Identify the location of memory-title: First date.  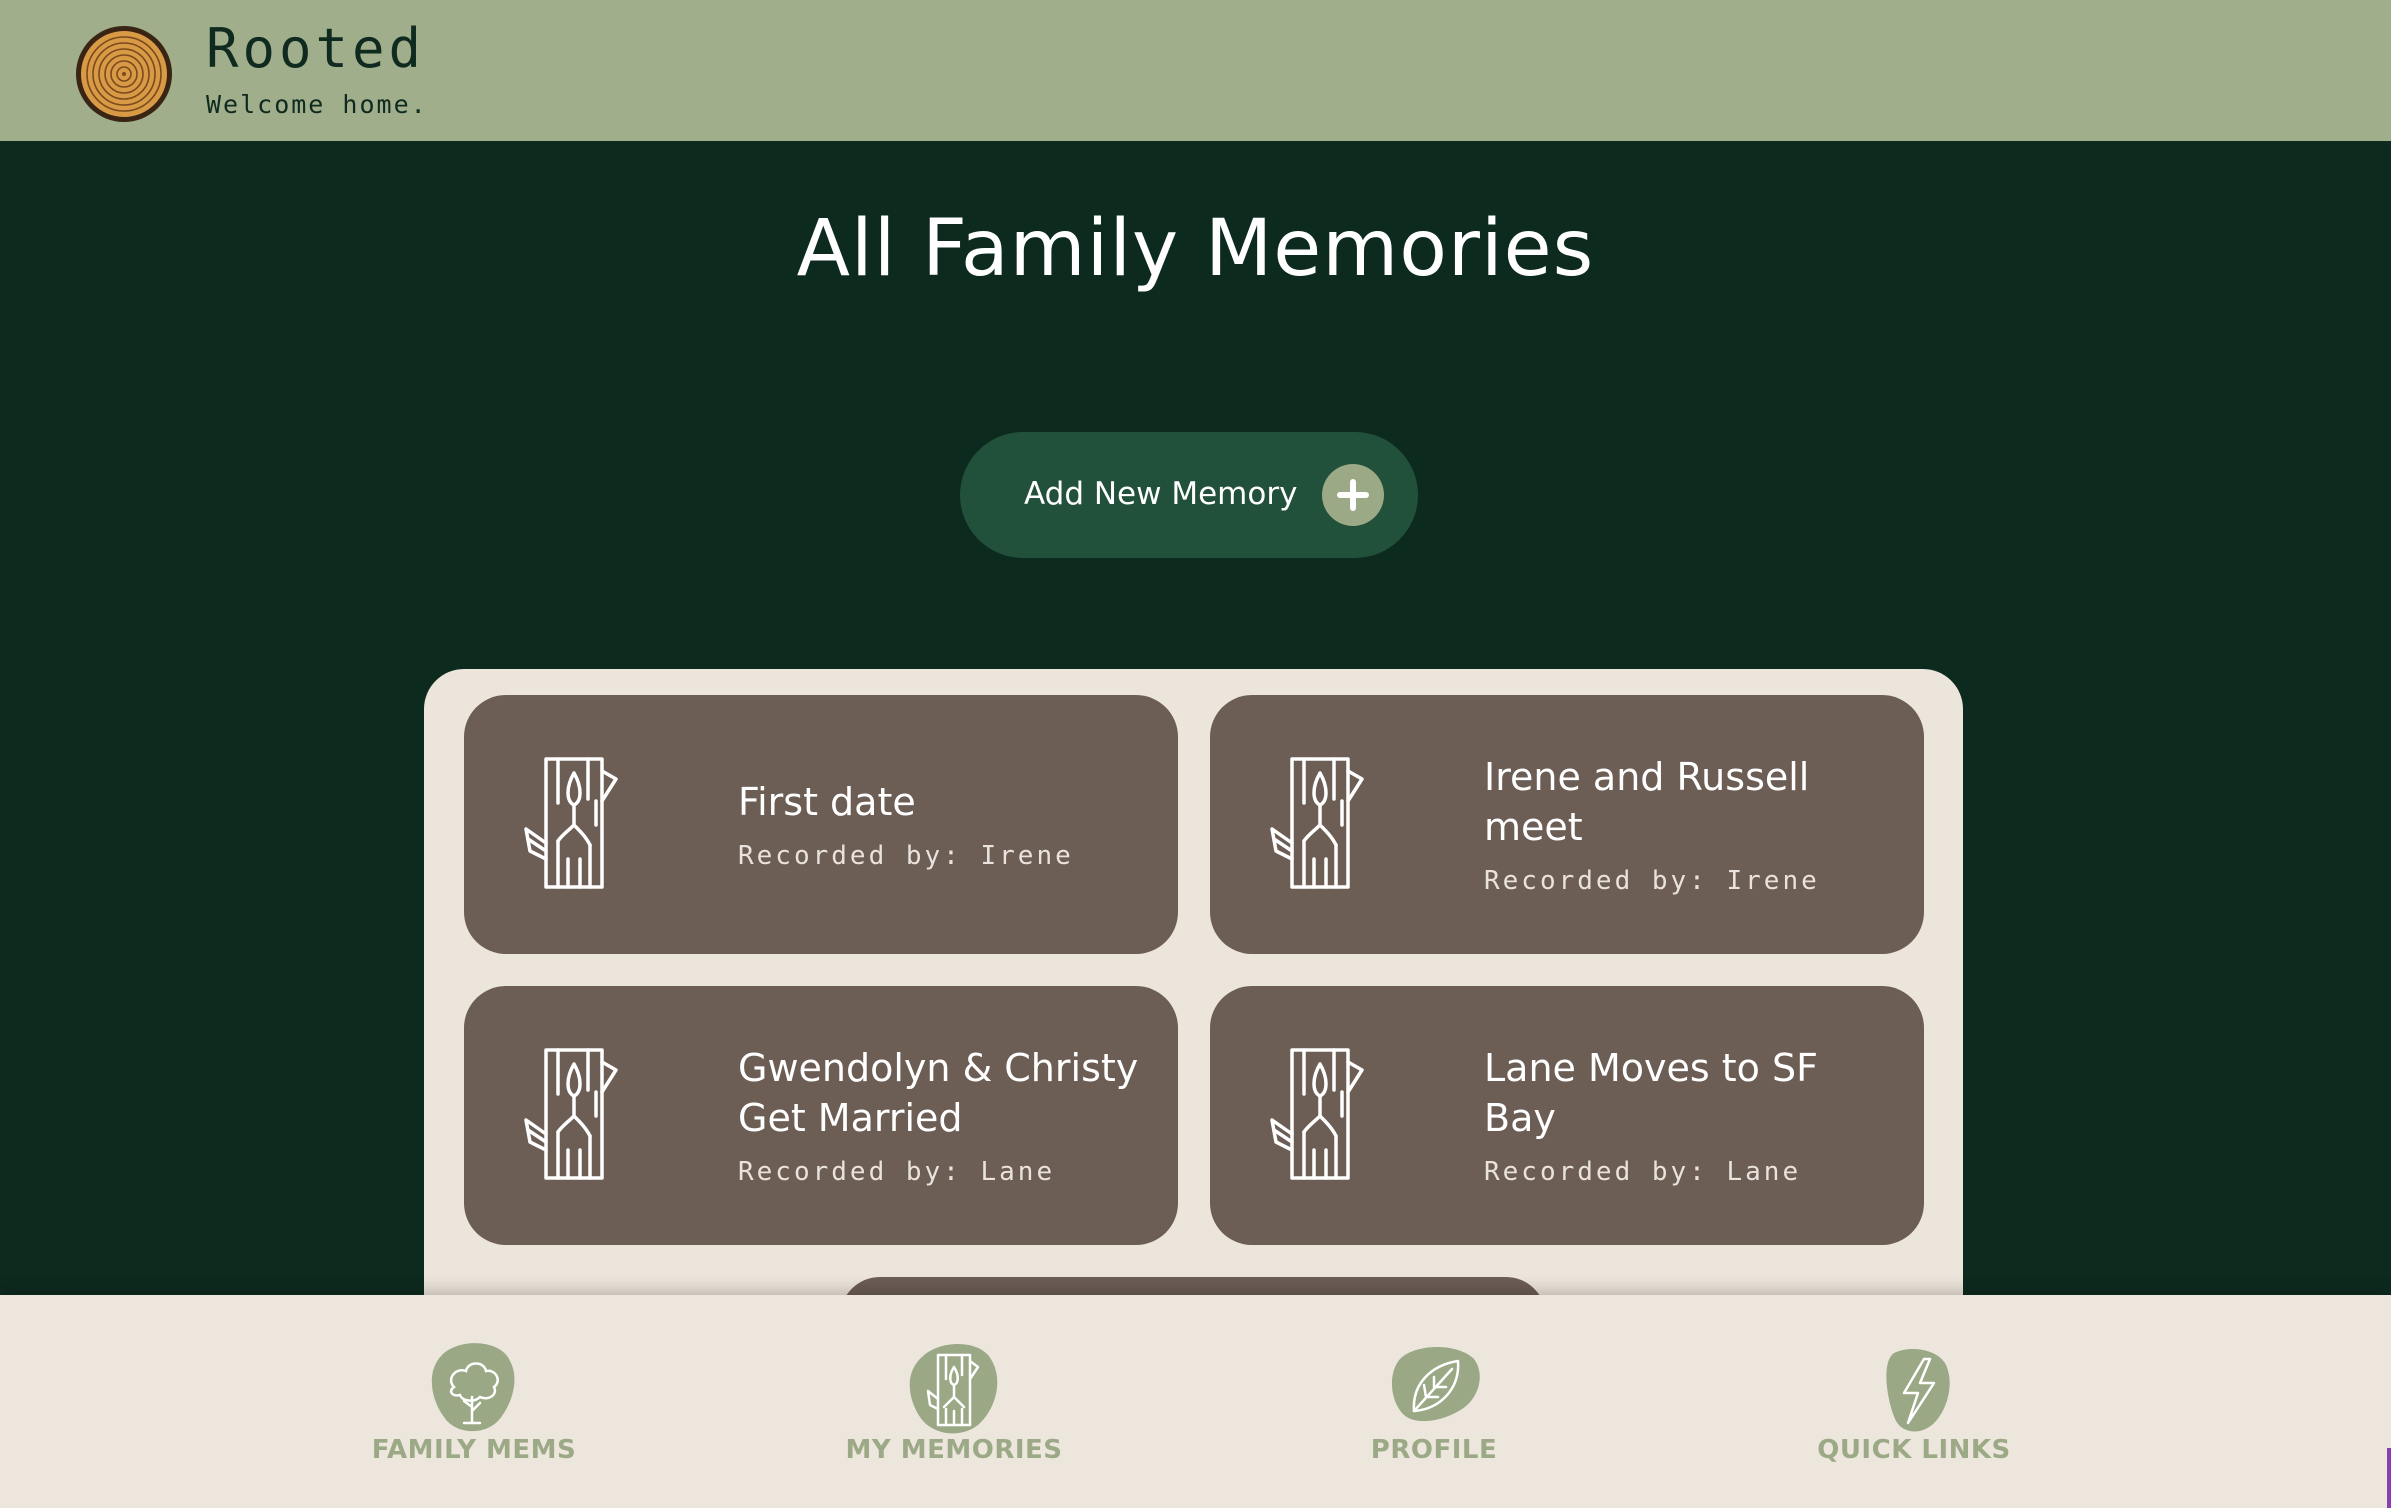
(827, 801).